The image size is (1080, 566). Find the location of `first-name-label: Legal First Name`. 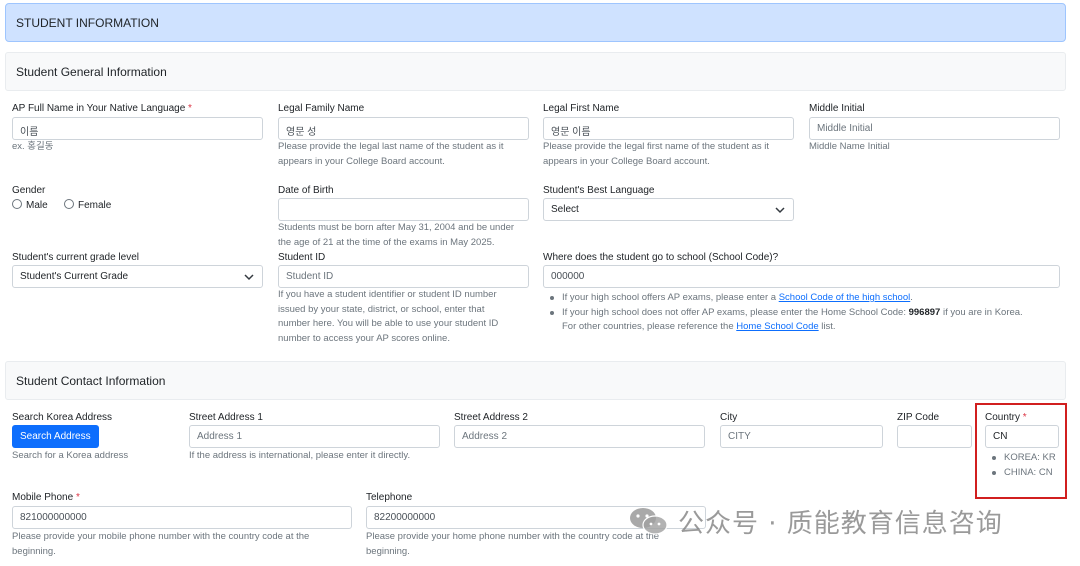

first-name-label: Legal First Name is located at coordinates (581, 108).